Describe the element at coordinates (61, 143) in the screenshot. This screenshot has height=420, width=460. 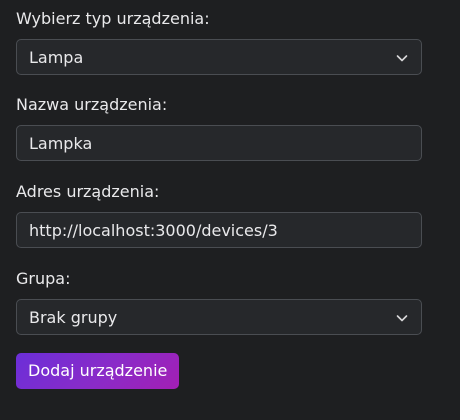
I see `device-name-value: Lampka` at that location.